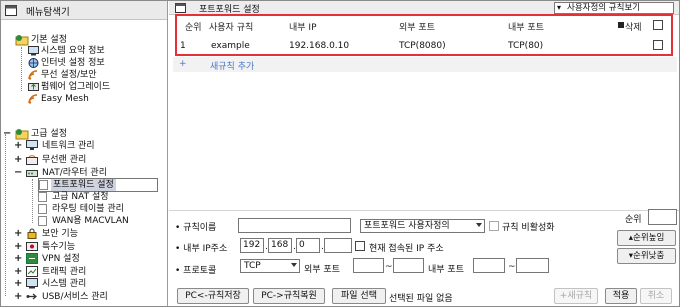 The height and width of the screenshot is (307, 680). What do you see at coordinates (421, 299) in the screenshot?
I see `no-file-label: 선택된 파일 없음` at bounding box center [421, 299].